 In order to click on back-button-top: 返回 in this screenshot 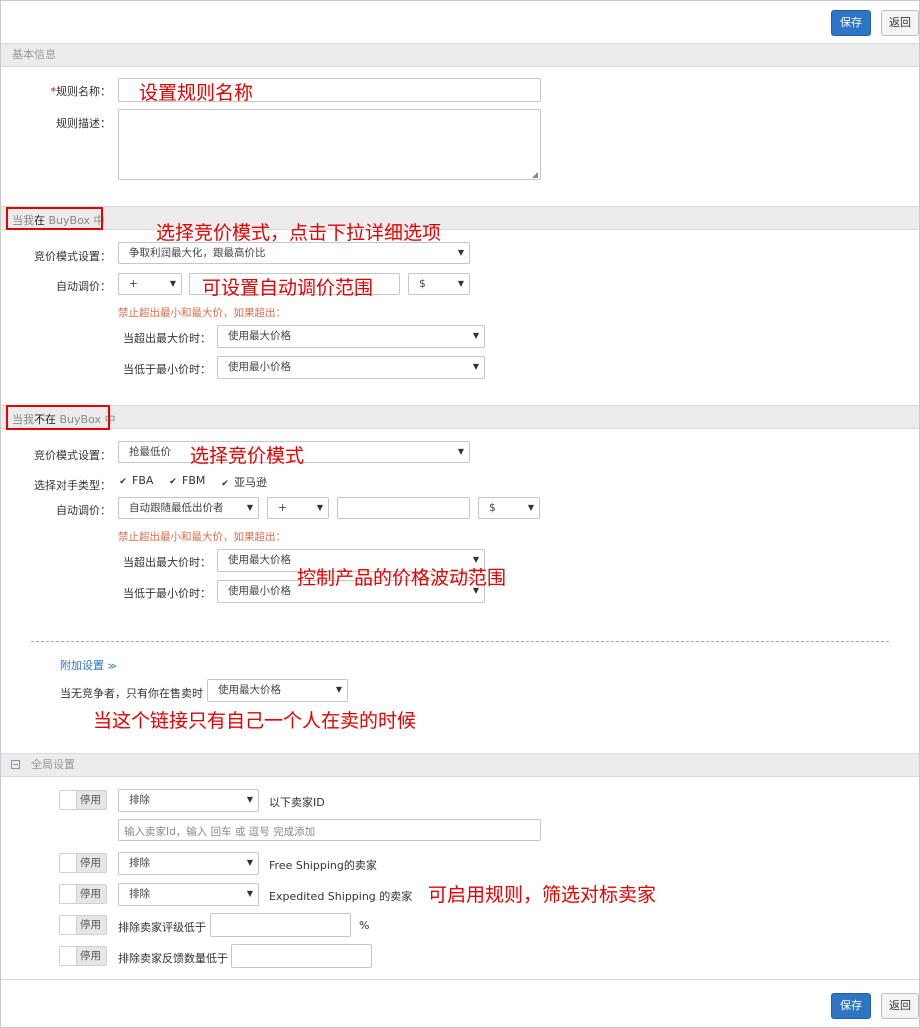, I will do `click(900, 23)`.